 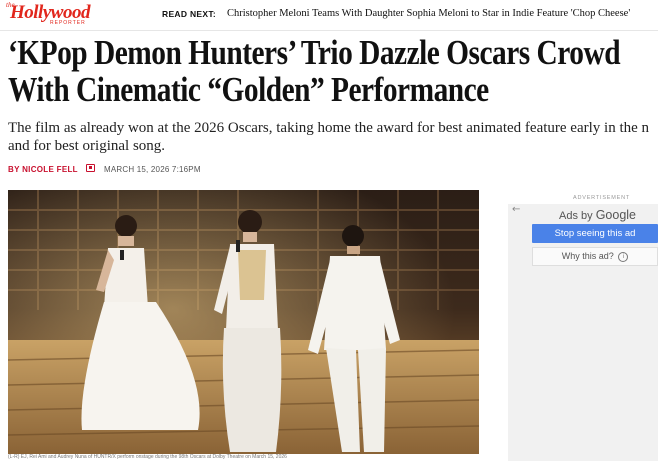 I want to click on ads-by-text: Ads by, so click(x=576, y=216).